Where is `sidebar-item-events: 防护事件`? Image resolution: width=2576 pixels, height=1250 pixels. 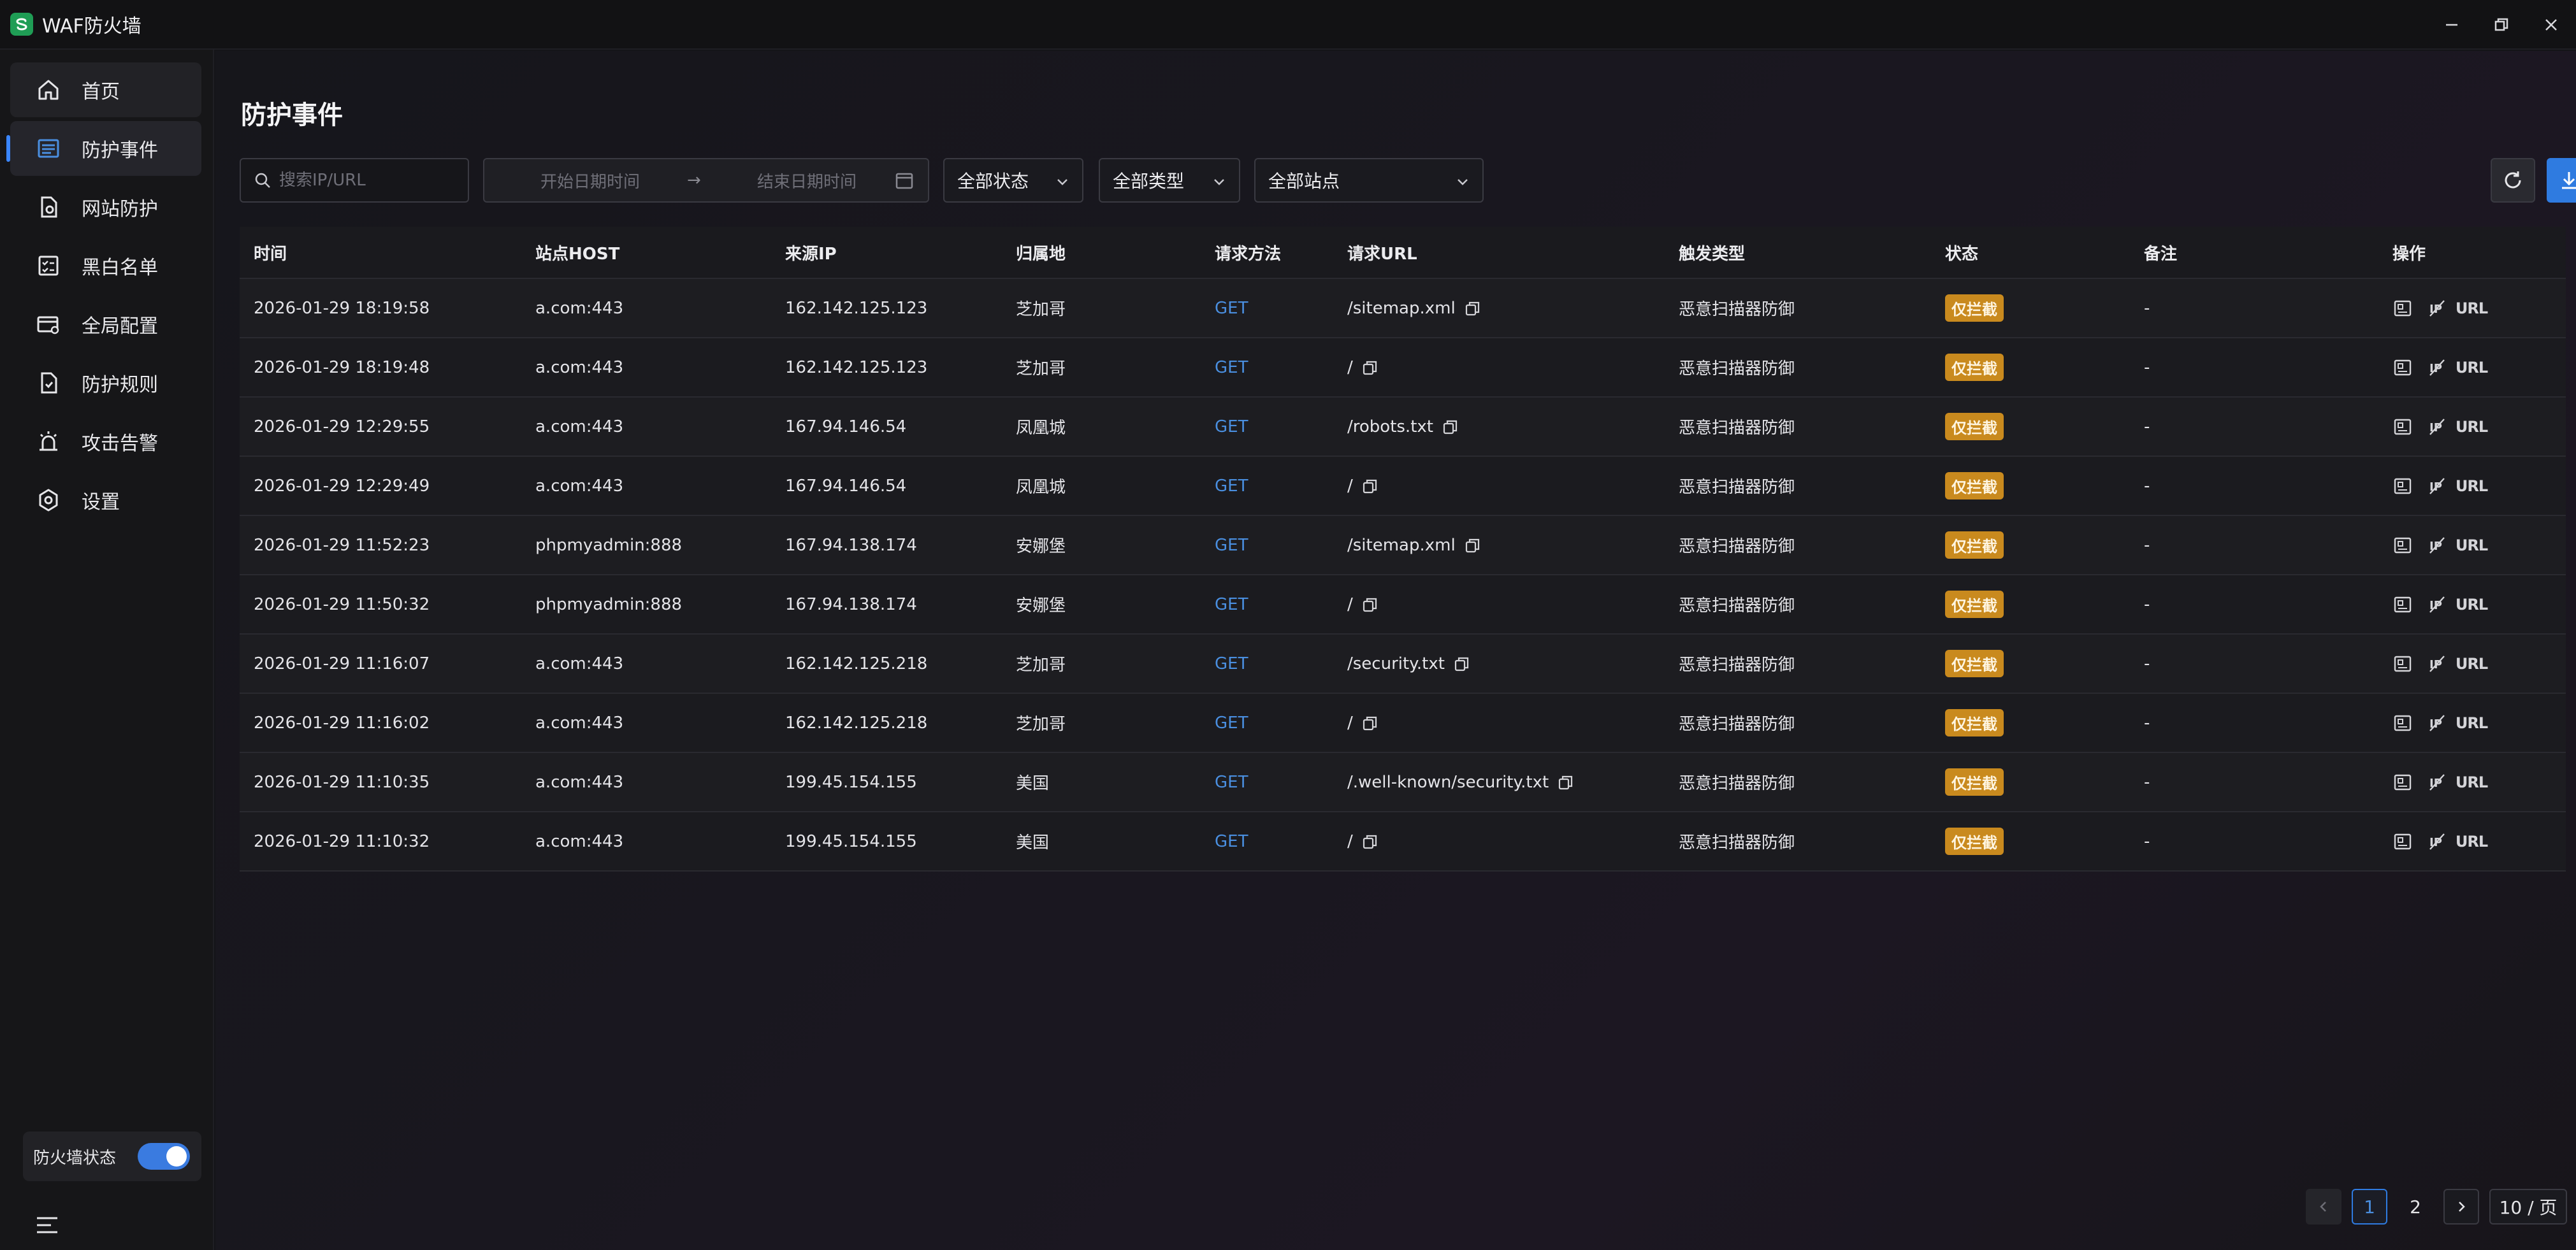
sidebar-item-events: 防护事件 is located at coordinates (103, 149).